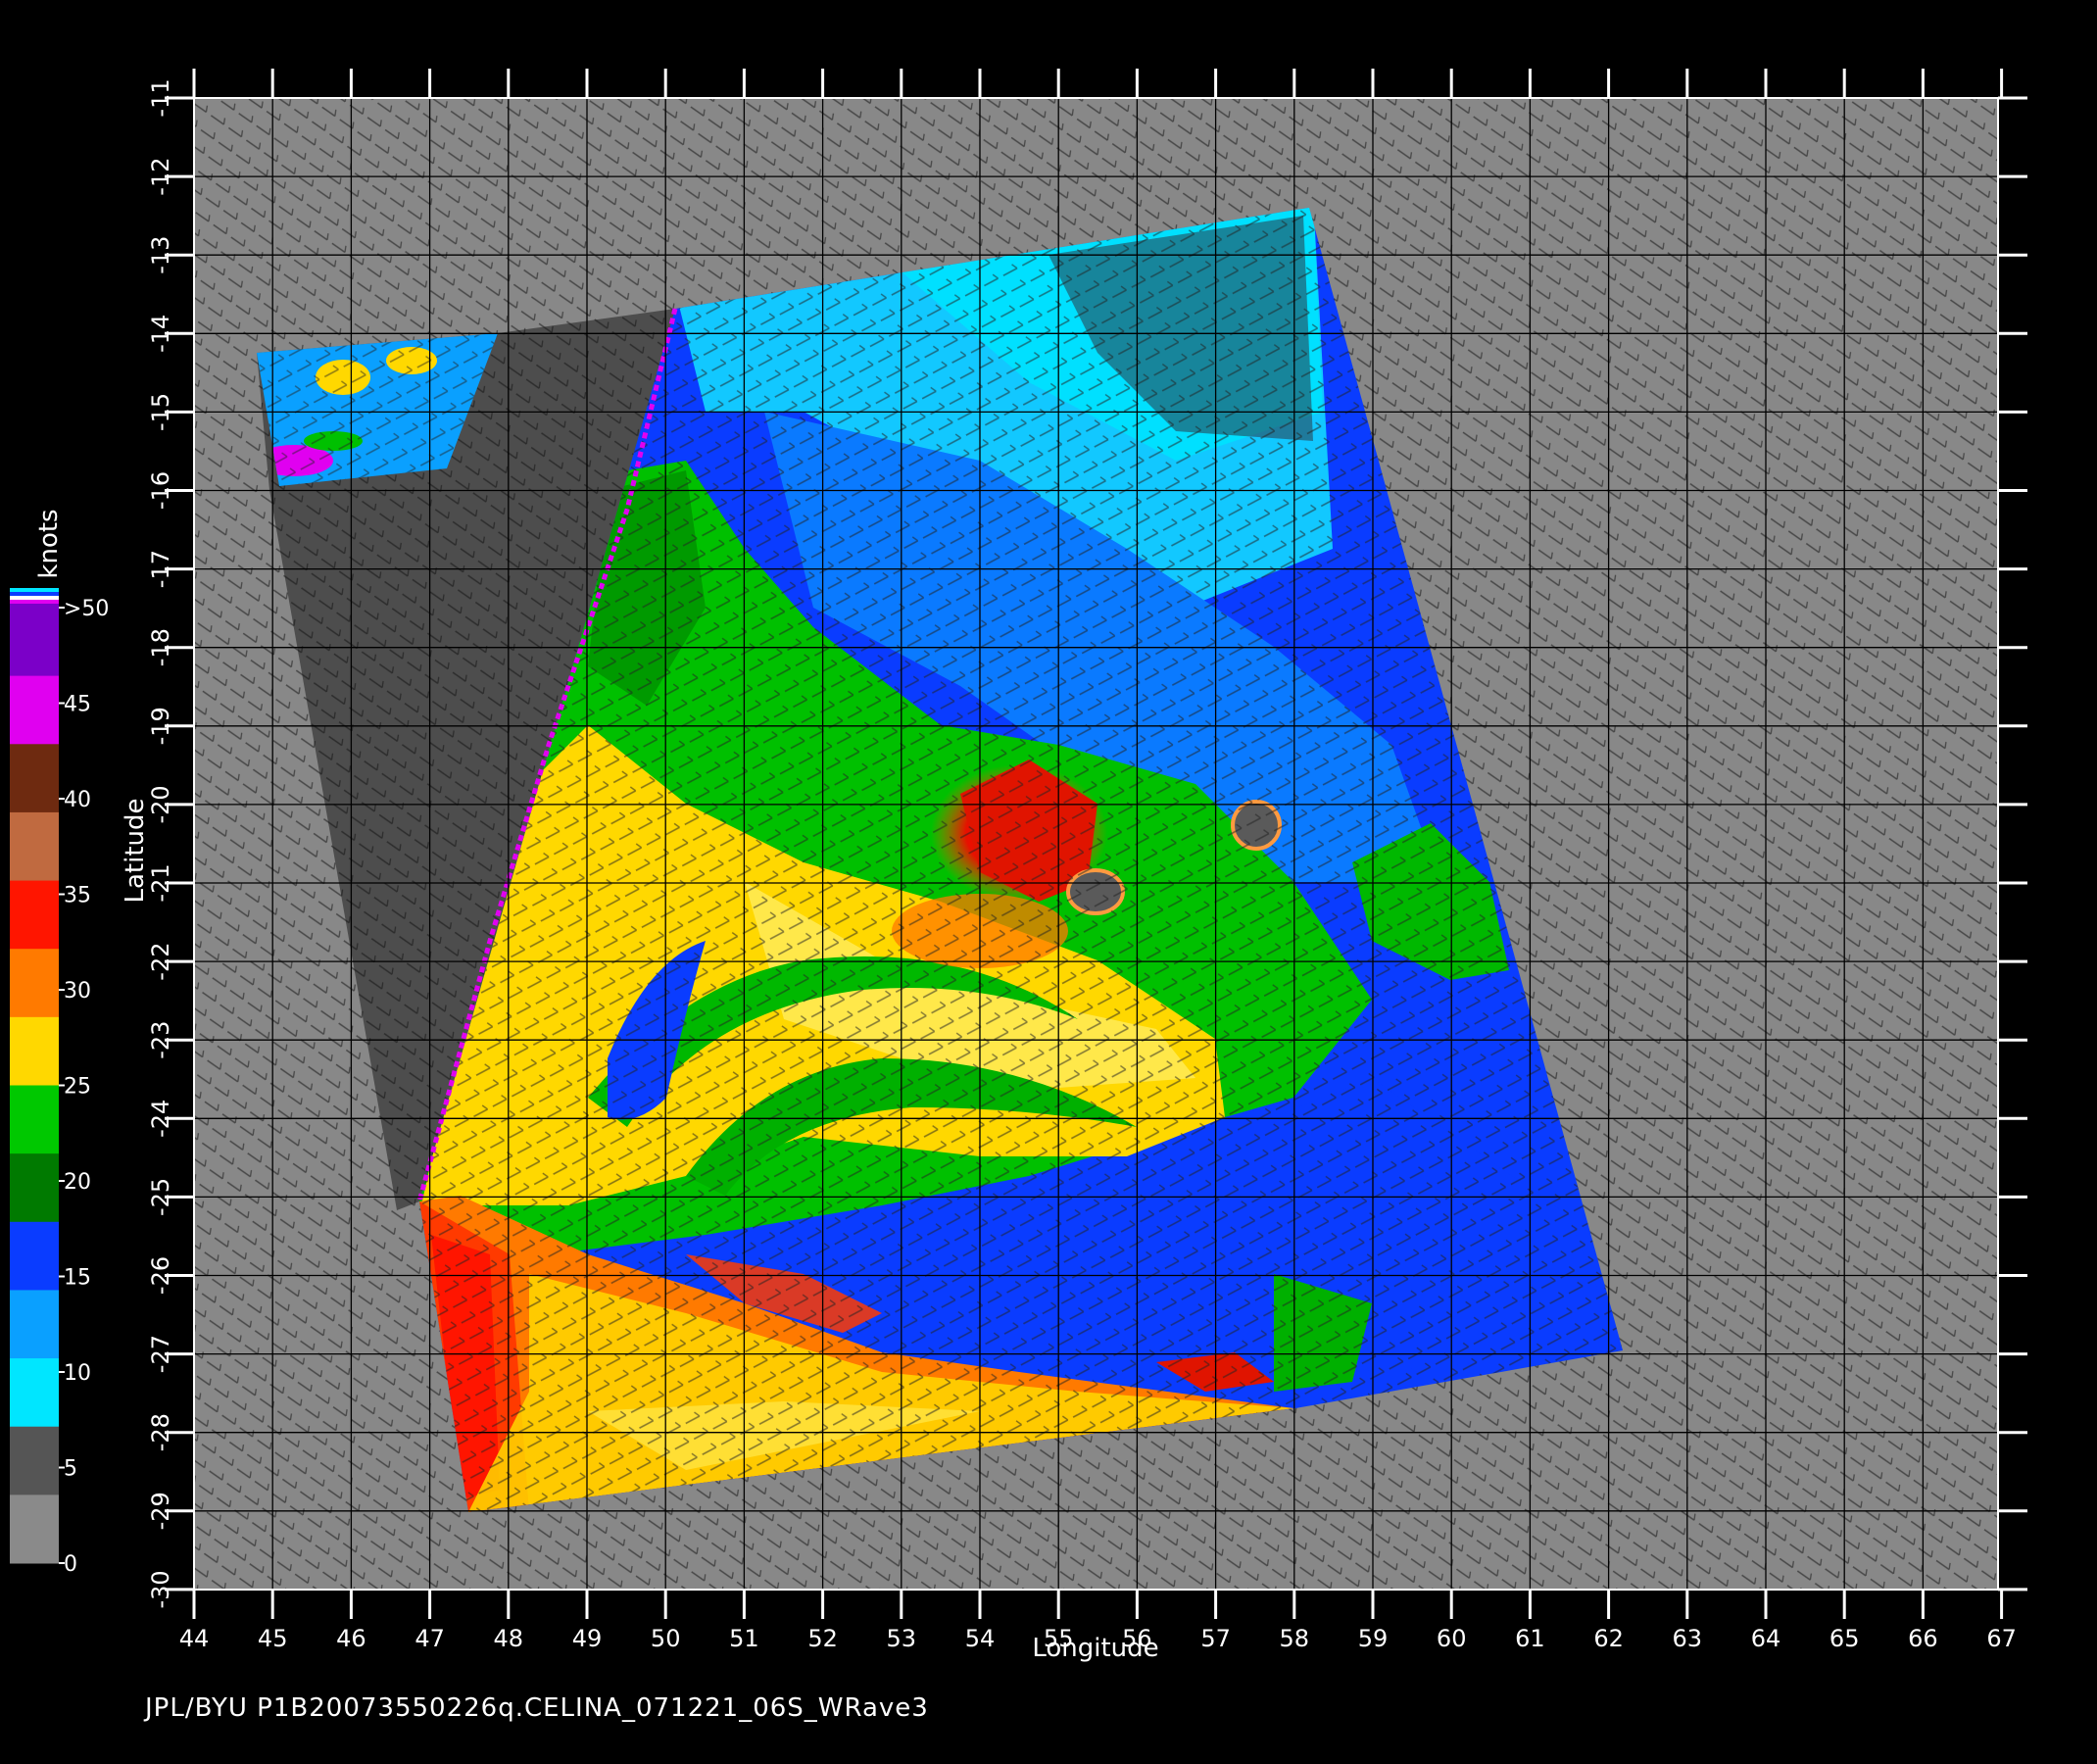  What do you see at coordinates (160, 255) in the screenshot?
I see `lat-tick-label: -13` at bounding box center [160, 255].